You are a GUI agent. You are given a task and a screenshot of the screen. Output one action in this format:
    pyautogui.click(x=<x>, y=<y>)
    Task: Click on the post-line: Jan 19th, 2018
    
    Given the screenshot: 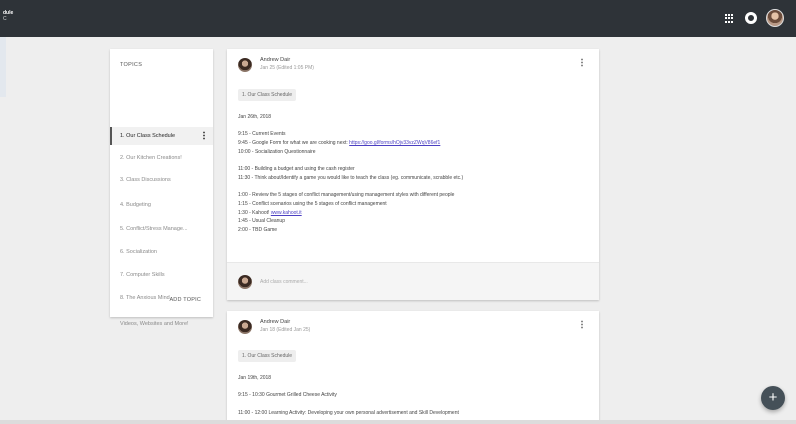 What is the action you would take?
    pyautogui.click(x=255, y=378)
    